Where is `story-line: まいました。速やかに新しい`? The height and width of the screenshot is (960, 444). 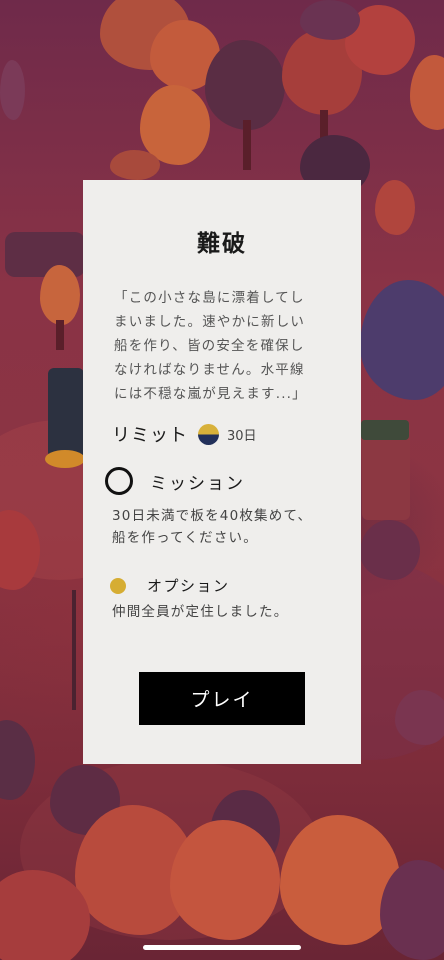
story-line: まいました。速やかに新しい is located at coordinates (210, 322).